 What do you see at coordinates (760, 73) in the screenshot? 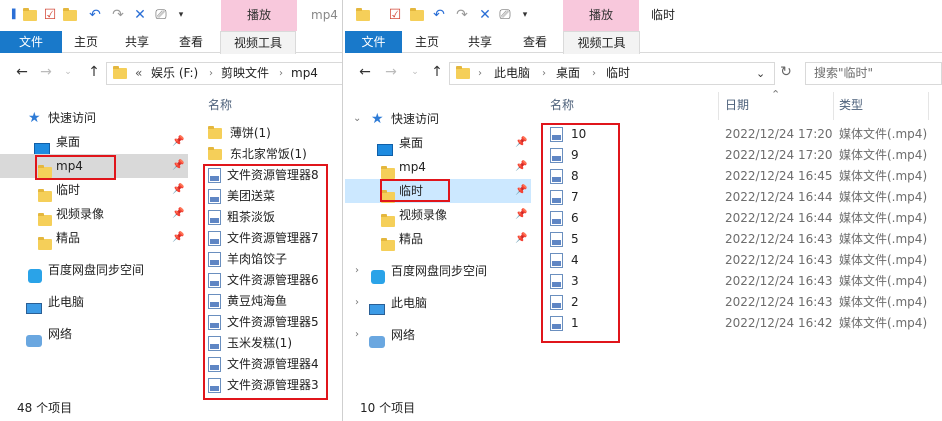
I see `address-dropdown-icon: ⌄` at bounding box center [760, 73].